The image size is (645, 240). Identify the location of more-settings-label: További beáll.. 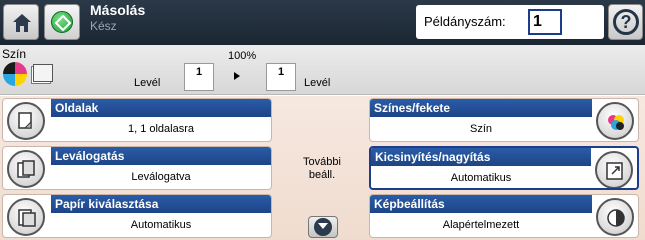
(322, 168).